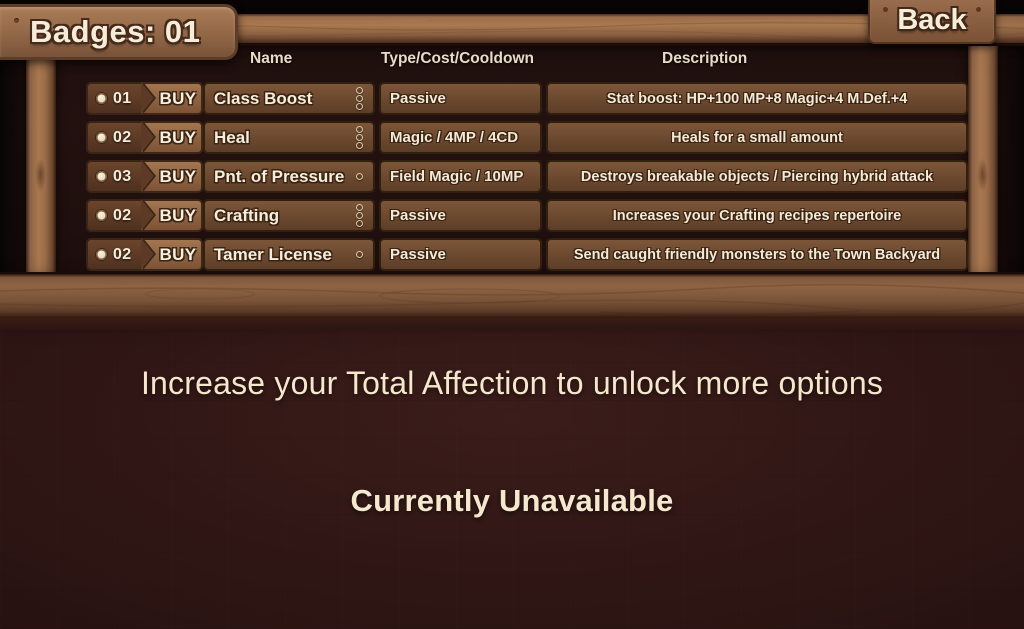 The height and width of the screenshot is (629, 1024). I want to click on buy-button-row-3: 03 BUY, so click(144, 176).